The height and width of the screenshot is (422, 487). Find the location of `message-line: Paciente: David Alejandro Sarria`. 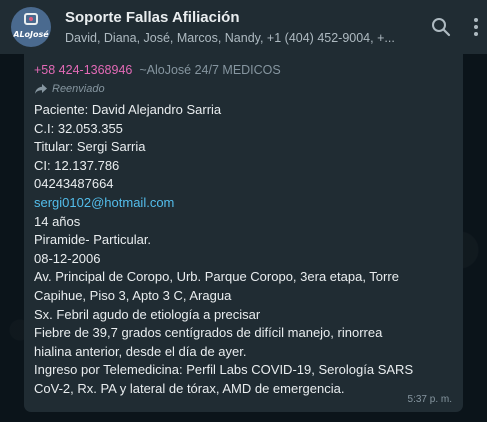

message-line: Paciente: David Alejandro Sarria is located at coordinates (128, 109).